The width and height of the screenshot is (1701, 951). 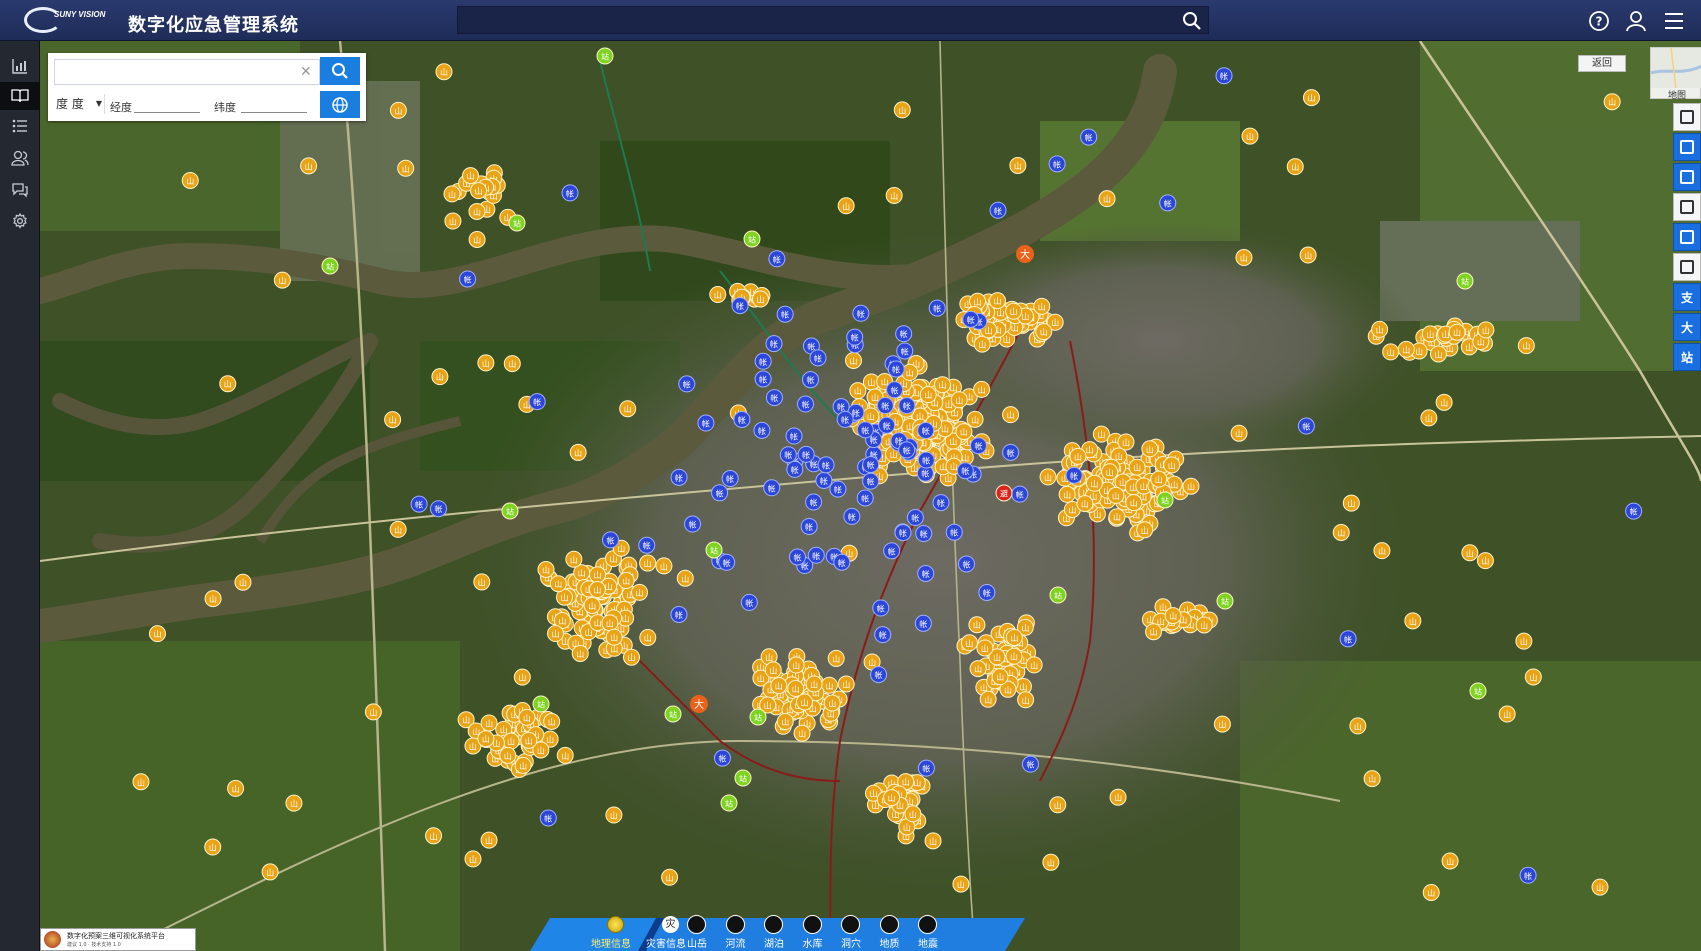 What do you see at coordinates (775, 932) in the screenshot?
I see `category-lake: 湖泊` at bounding box center [775, 932].